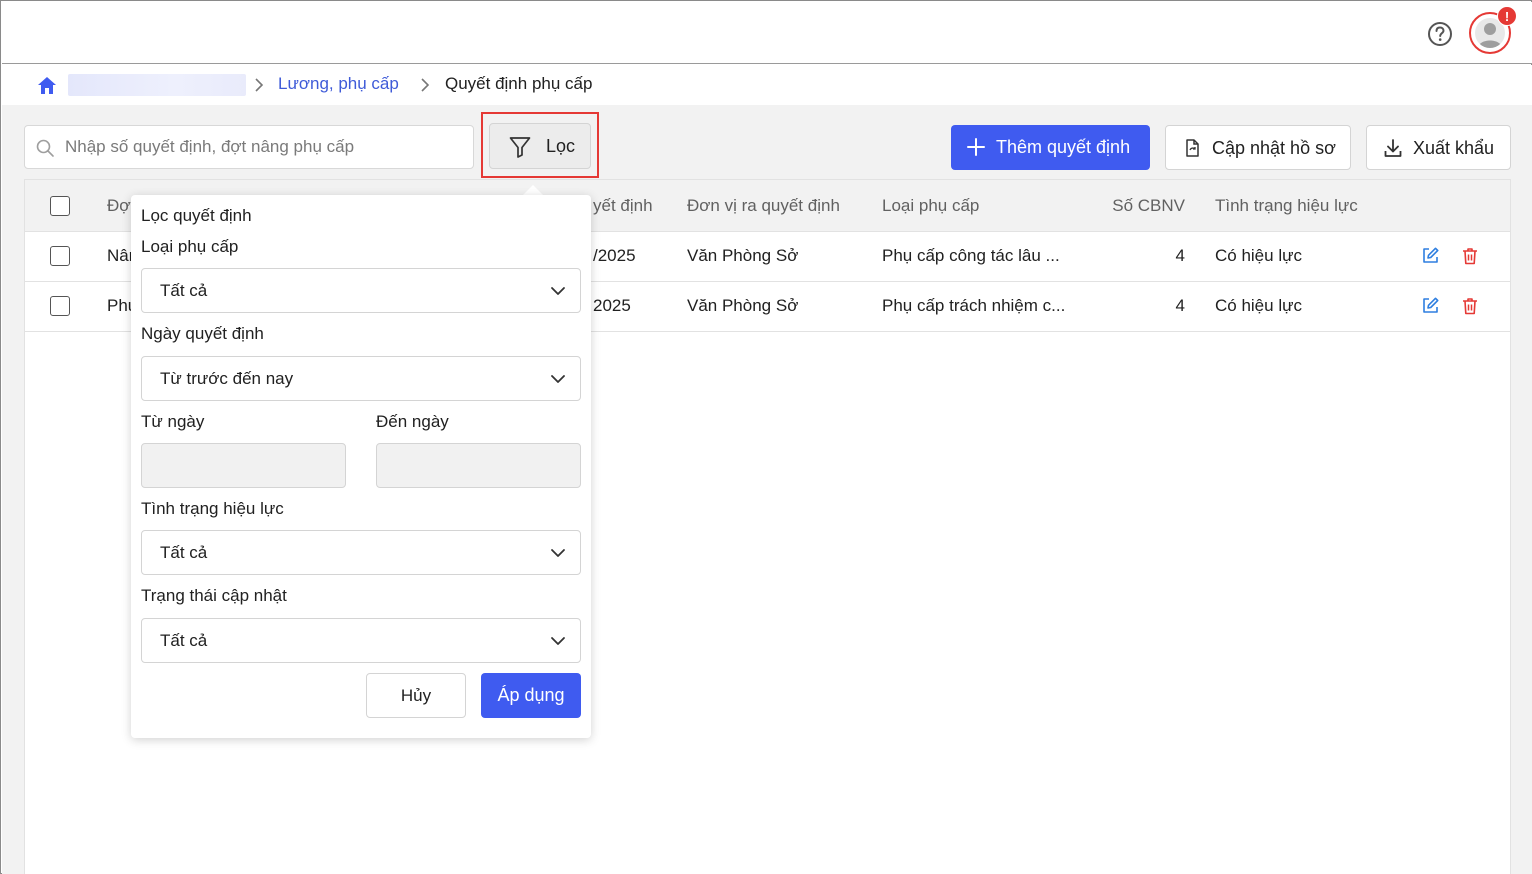  I want to click on update-profile-button: Cập nhật hồ sơ, so click(1258, 147).